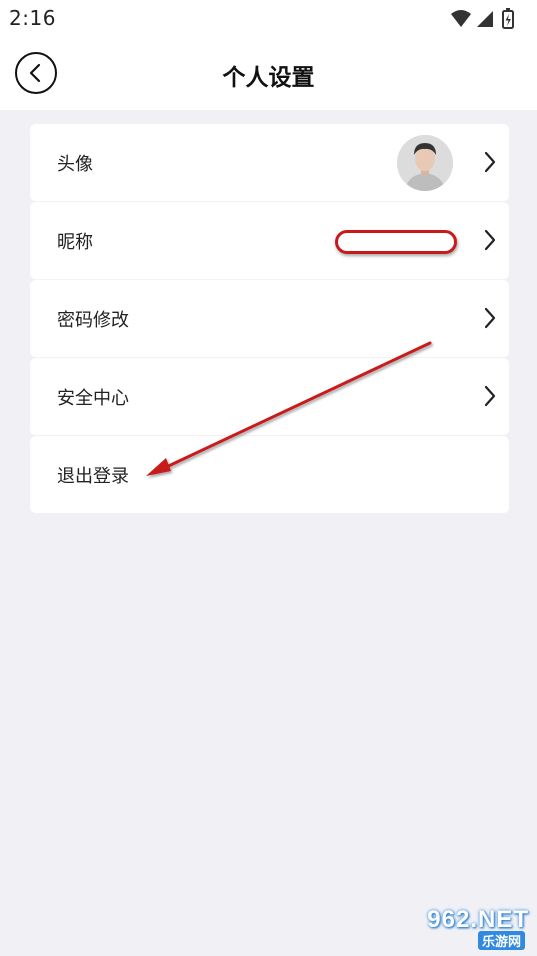 The width and height of the screenshot is (537, 956). What do you see at coordinates (478, 919) in the screenshot?
I see `watermark-main: 962.NET` at bounding box center [478, 919].